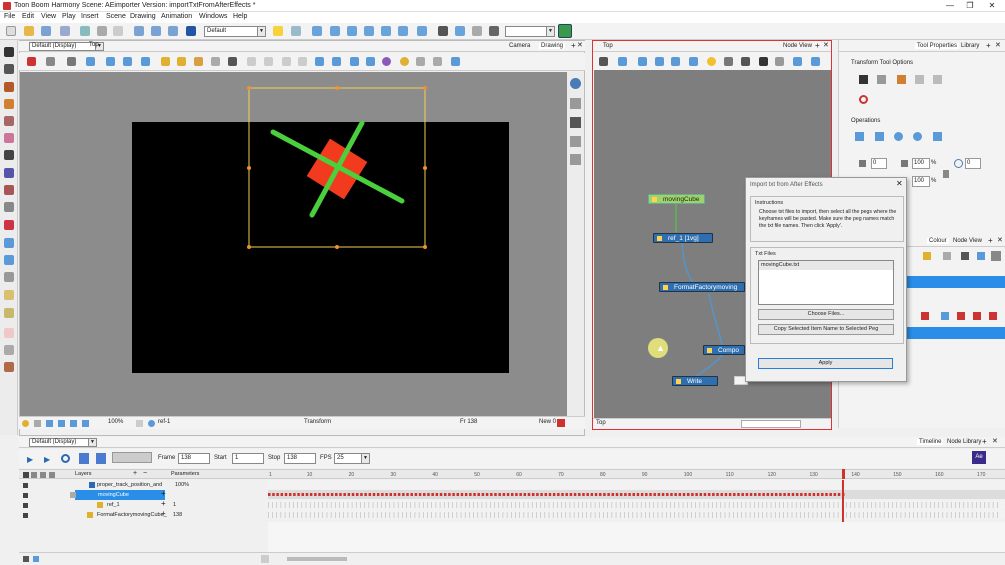 The height and width of the screenshot is (565, 1005). What do you see at coordinates (460, 31) in the screenshot?
I see `sort-icon` at bounding box center [460, 31].